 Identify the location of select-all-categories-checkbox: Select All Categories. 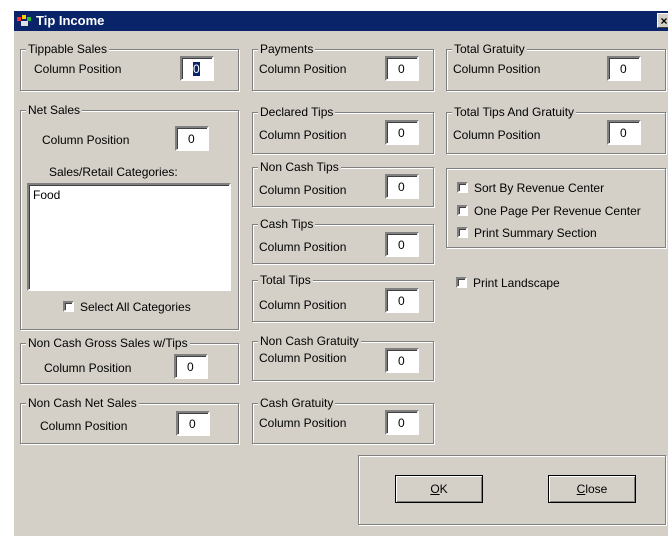
(127, 307).